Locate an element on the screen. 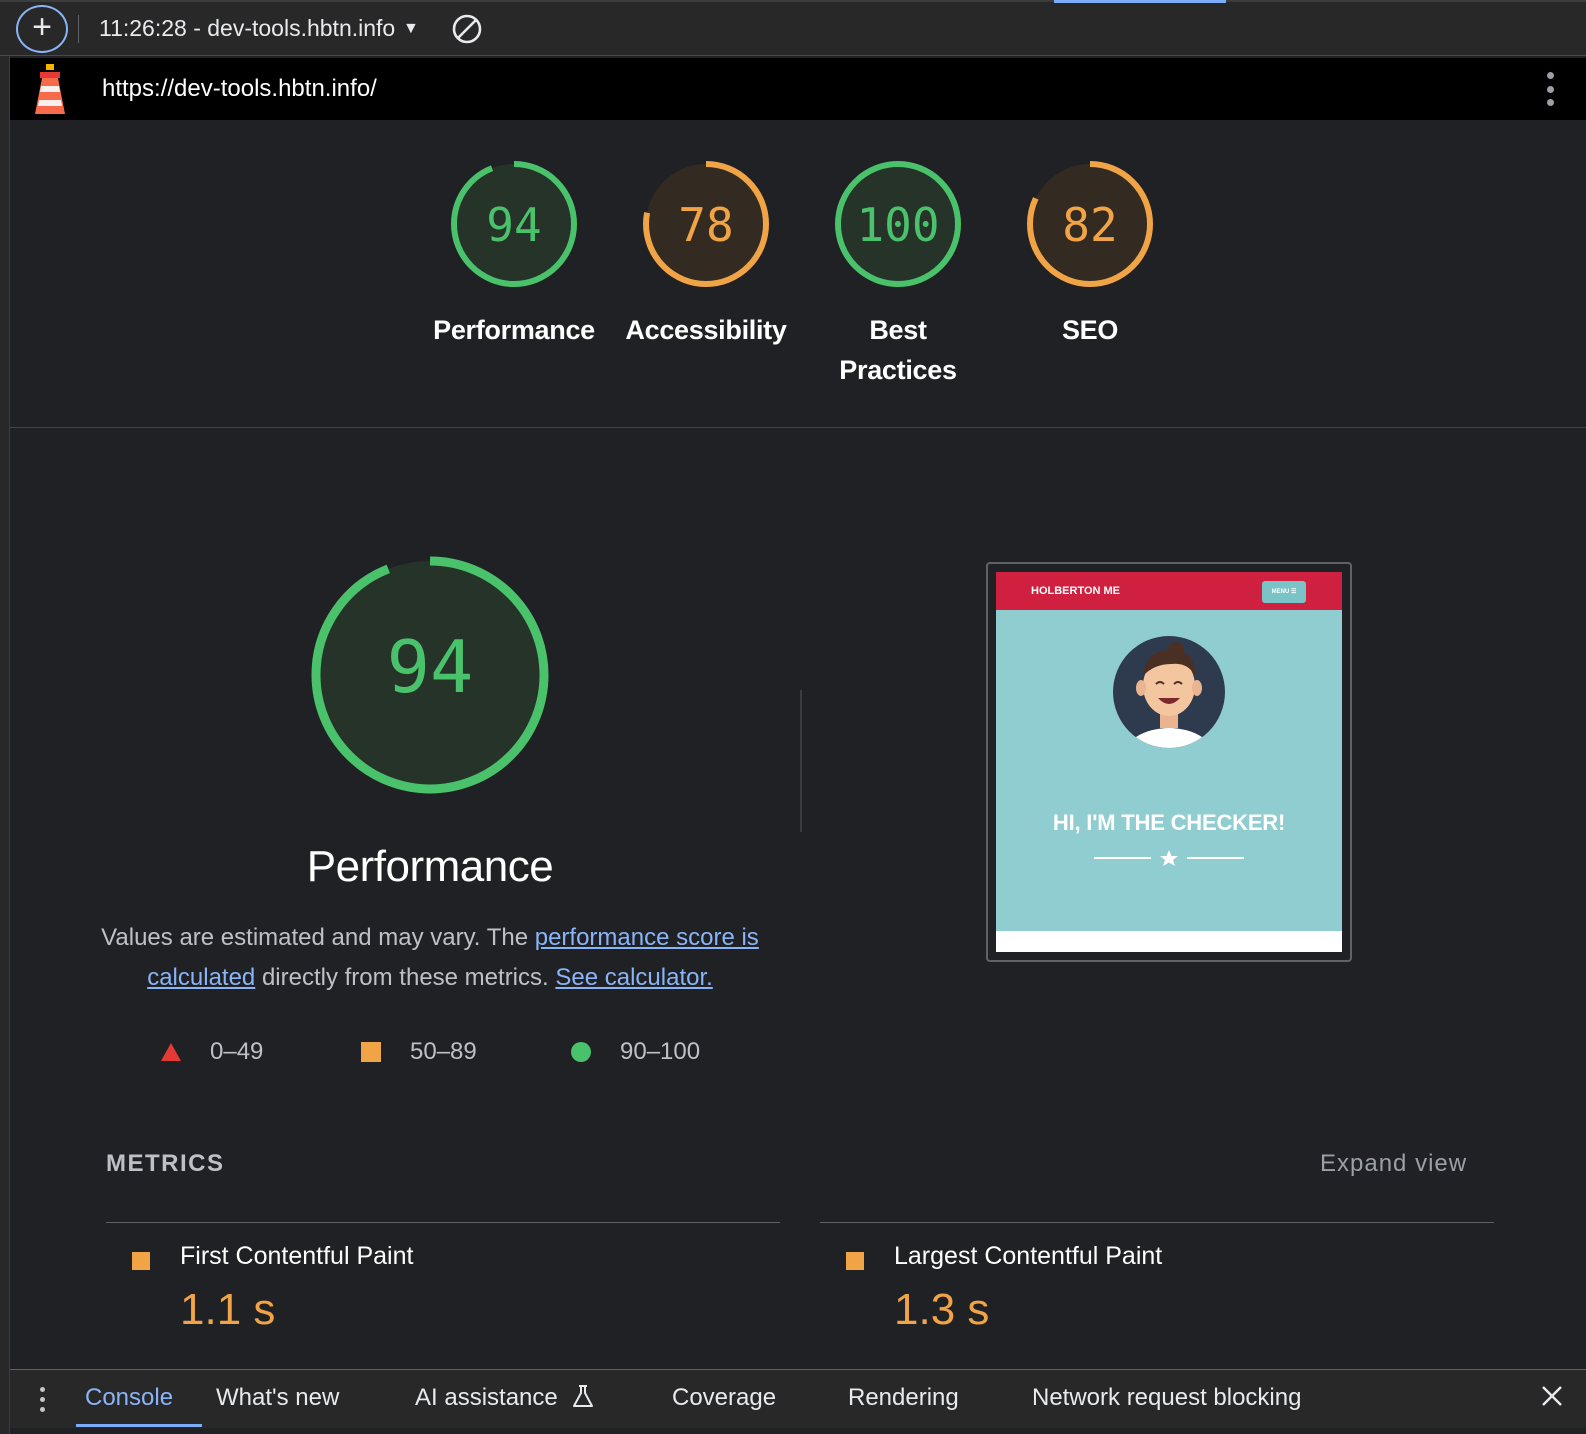  block-icon is located at coordinates (467, 28).